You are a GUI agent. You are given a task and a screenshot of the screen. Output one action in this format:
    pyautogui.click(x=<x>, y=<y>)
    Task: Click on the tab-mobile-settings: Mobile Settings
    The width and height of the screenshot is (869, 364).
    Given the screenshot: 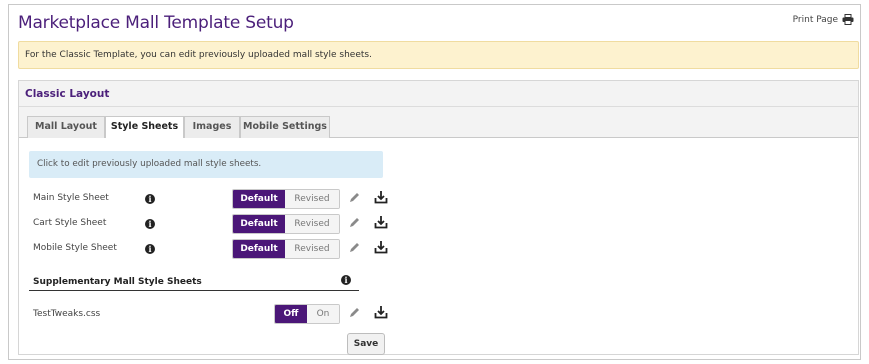 What is the action you would take?
    pyautogui.click(x=285, y=127)
    